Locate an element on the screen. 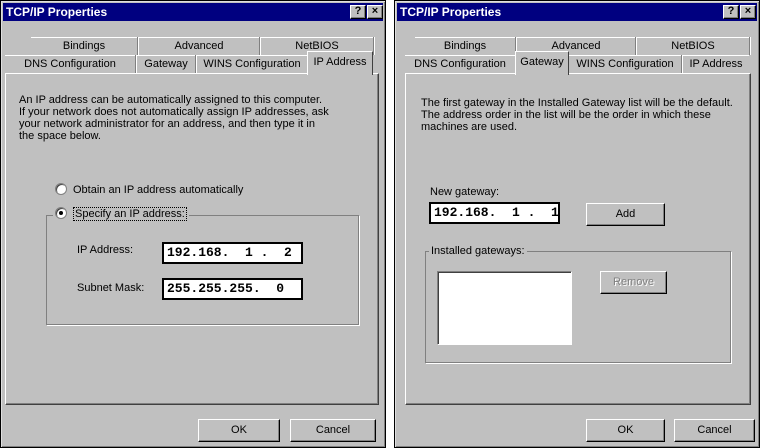  remove-gateway-button: Remove is located at coordinates (633, 282).